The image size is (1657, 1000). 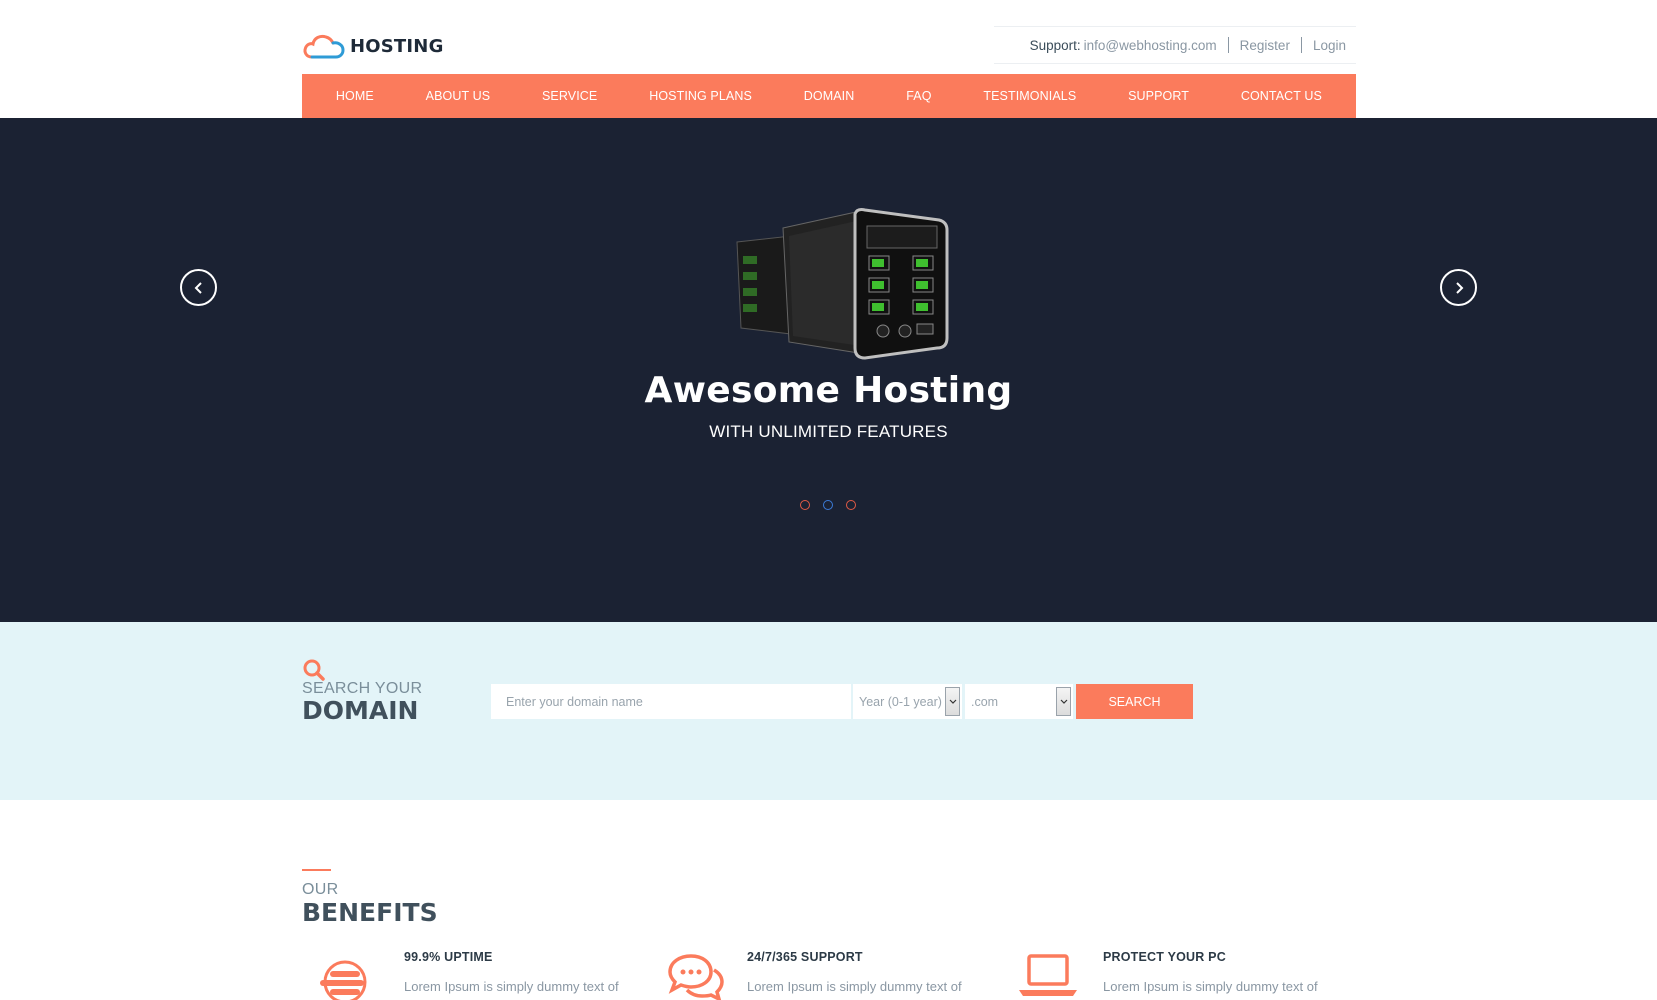 I want to click on tld-select-value: .com, so click(x=985, y=701).